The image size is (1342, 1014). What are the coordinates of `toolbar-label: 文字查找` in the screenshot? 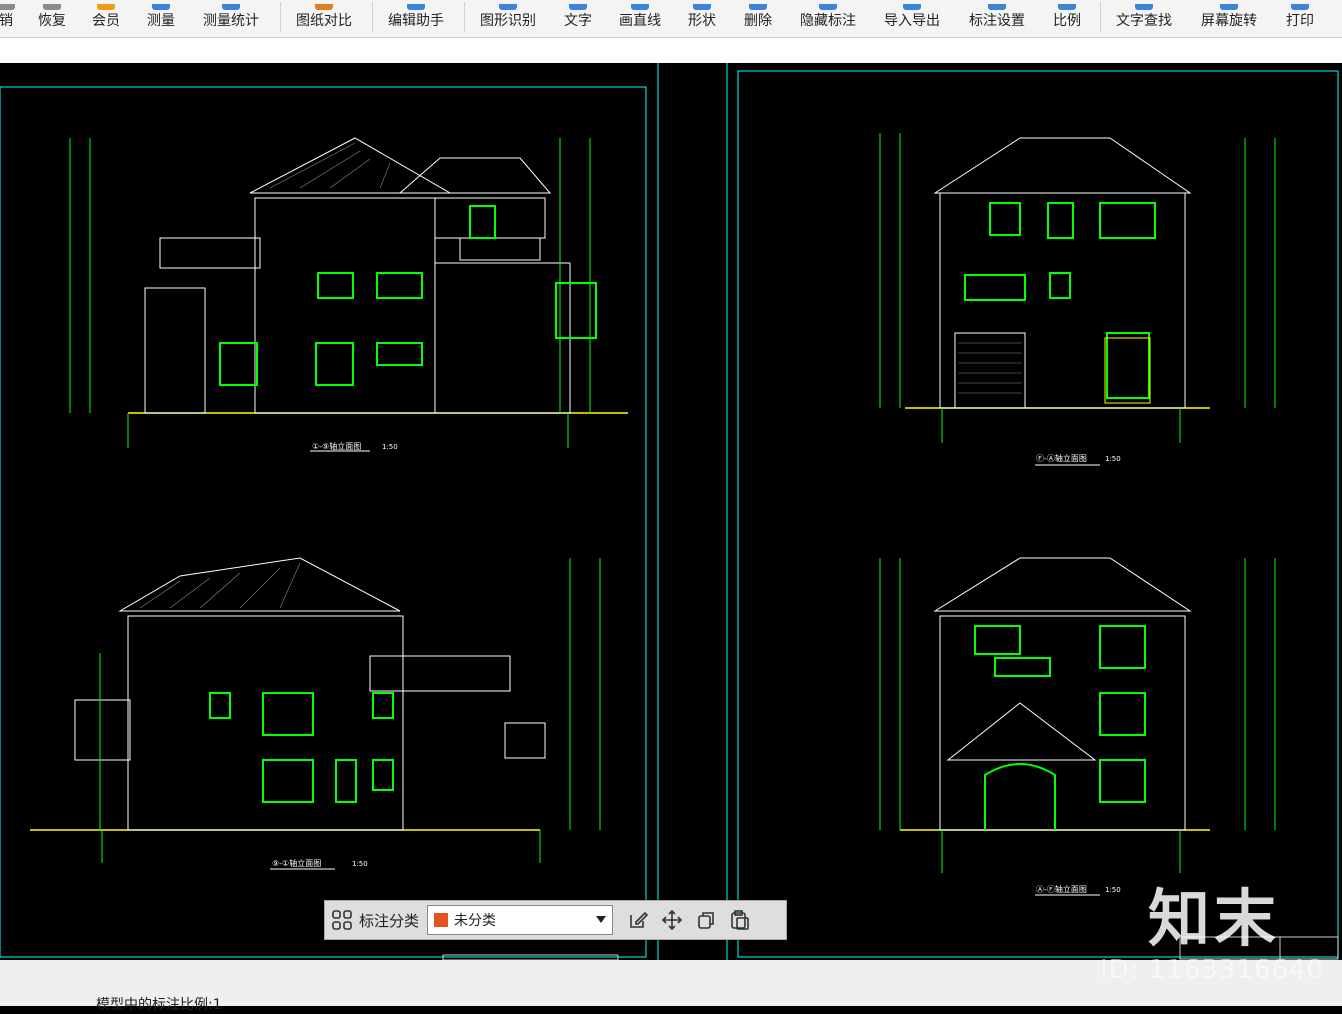 It's located at (1144, 21).